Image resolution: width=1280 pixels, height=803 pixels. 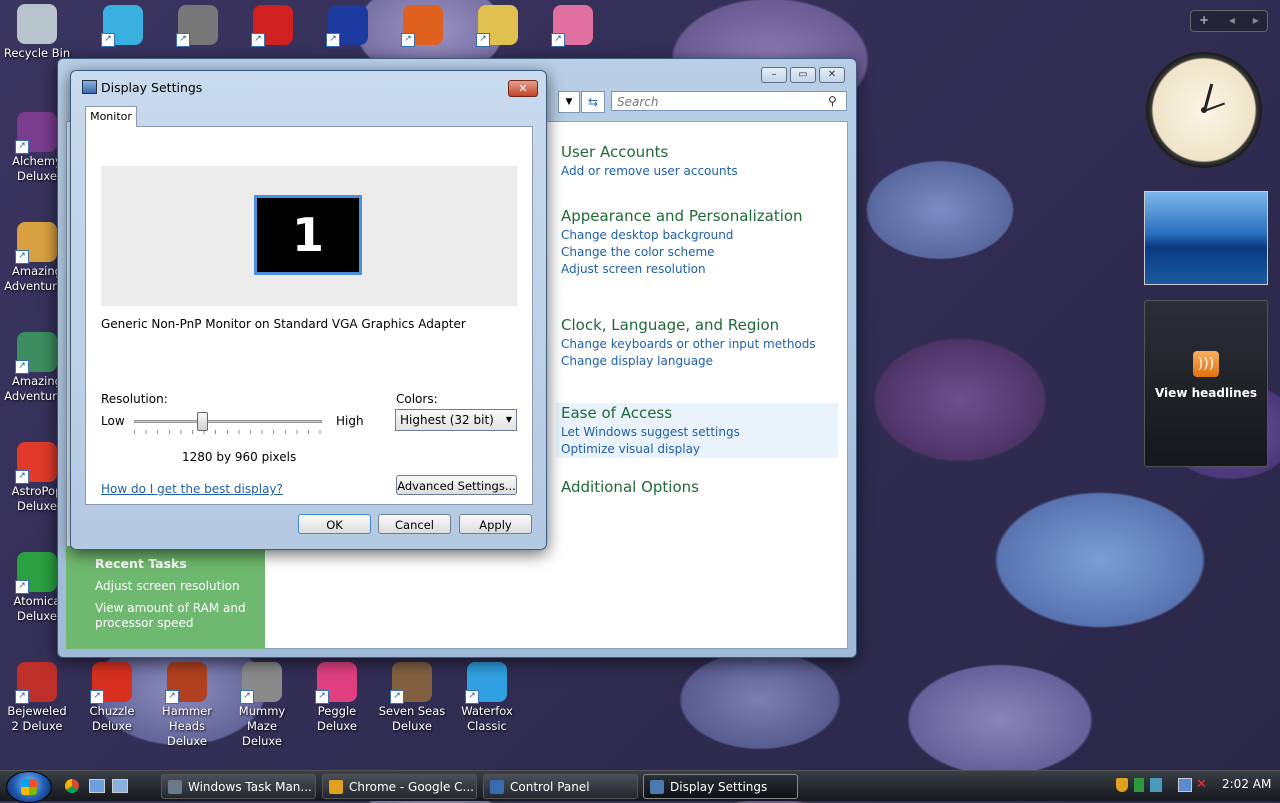 I want to click on recent-task-link: View amount of RAM and processor speed, so click(x=175, y=616).